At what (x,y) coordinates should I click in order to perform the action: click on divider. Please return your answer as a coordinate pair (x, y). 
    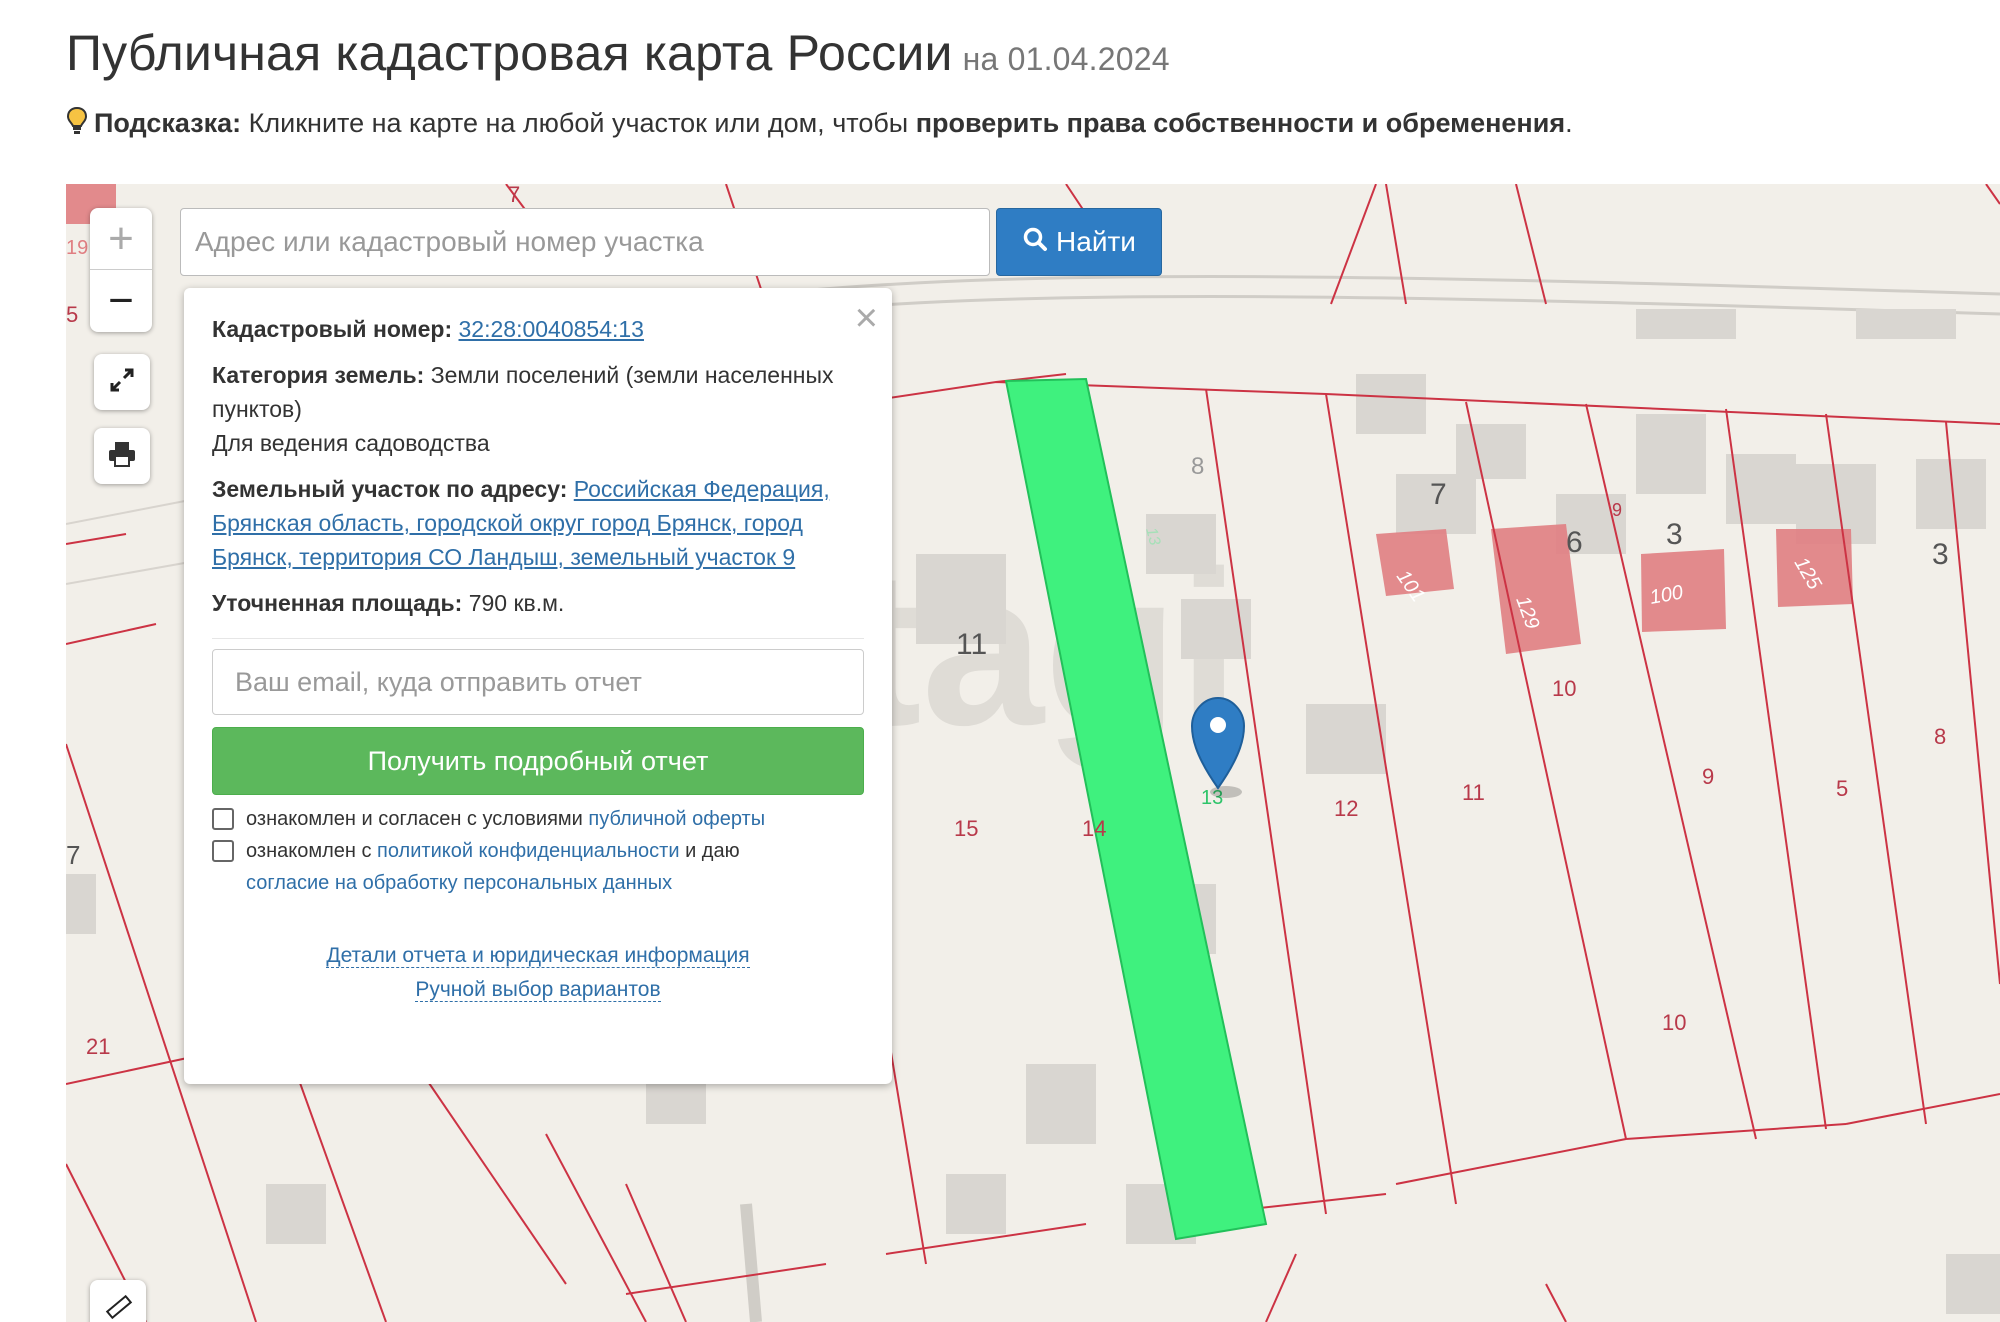
    Looking at the image, I should click on (538, 638).